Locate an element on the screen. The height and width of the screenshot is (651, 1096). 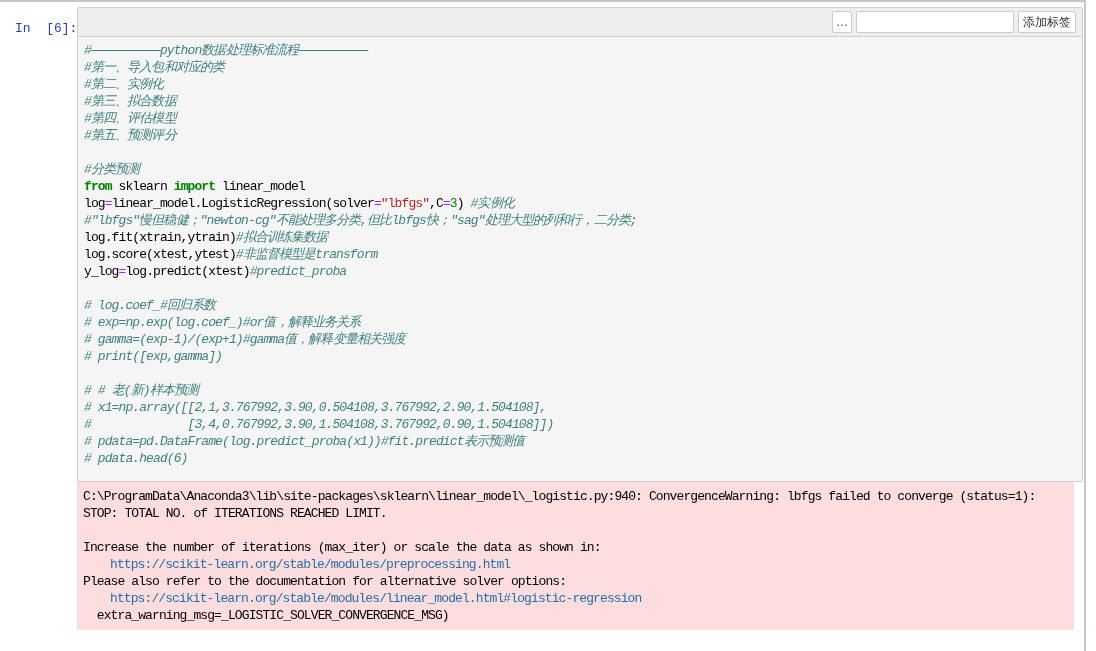
code-line: #第三、拟合数据 is located at coordinates (131, 101).